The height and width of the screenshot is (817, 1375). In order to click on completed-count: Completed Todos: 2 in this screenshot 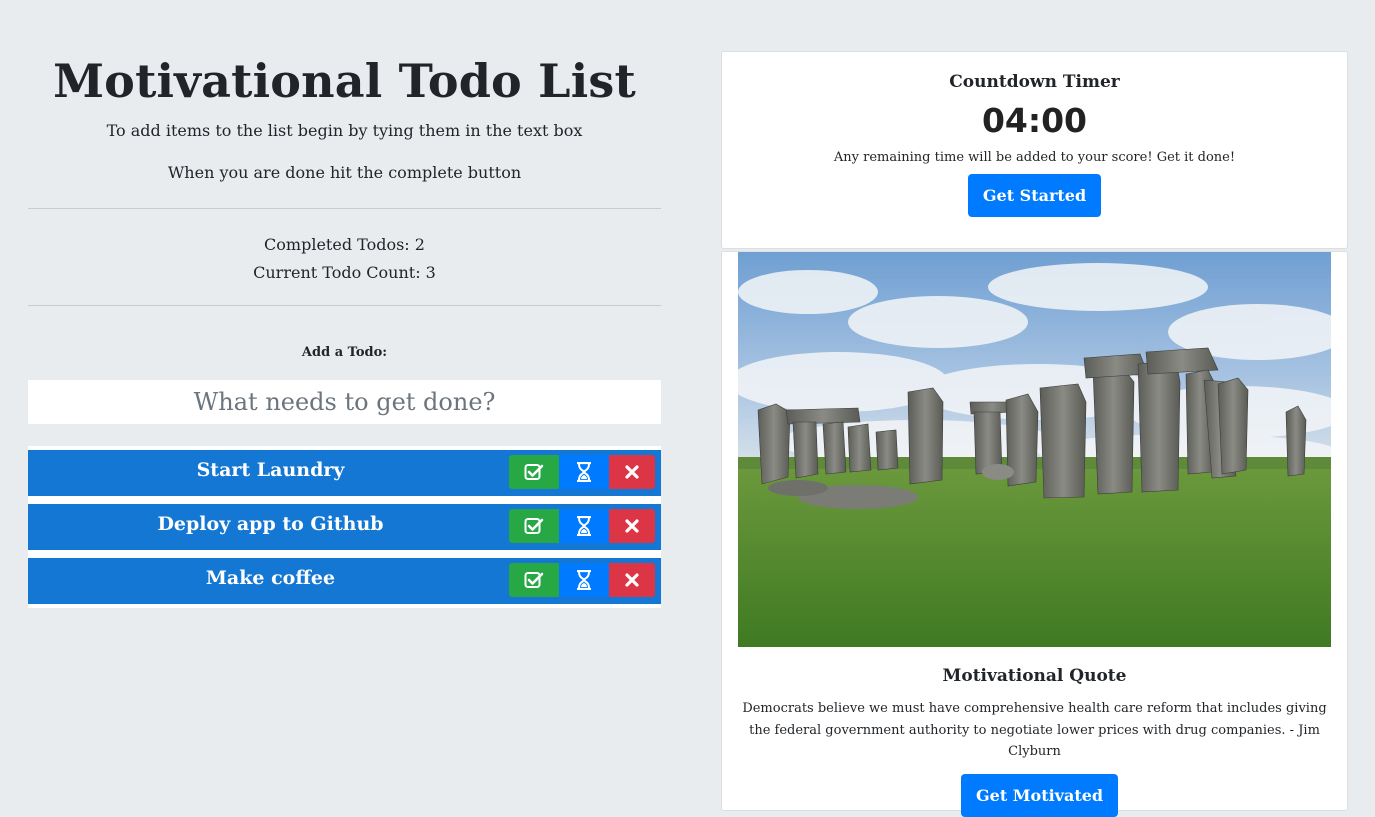, I will do `click(344, 244)`.